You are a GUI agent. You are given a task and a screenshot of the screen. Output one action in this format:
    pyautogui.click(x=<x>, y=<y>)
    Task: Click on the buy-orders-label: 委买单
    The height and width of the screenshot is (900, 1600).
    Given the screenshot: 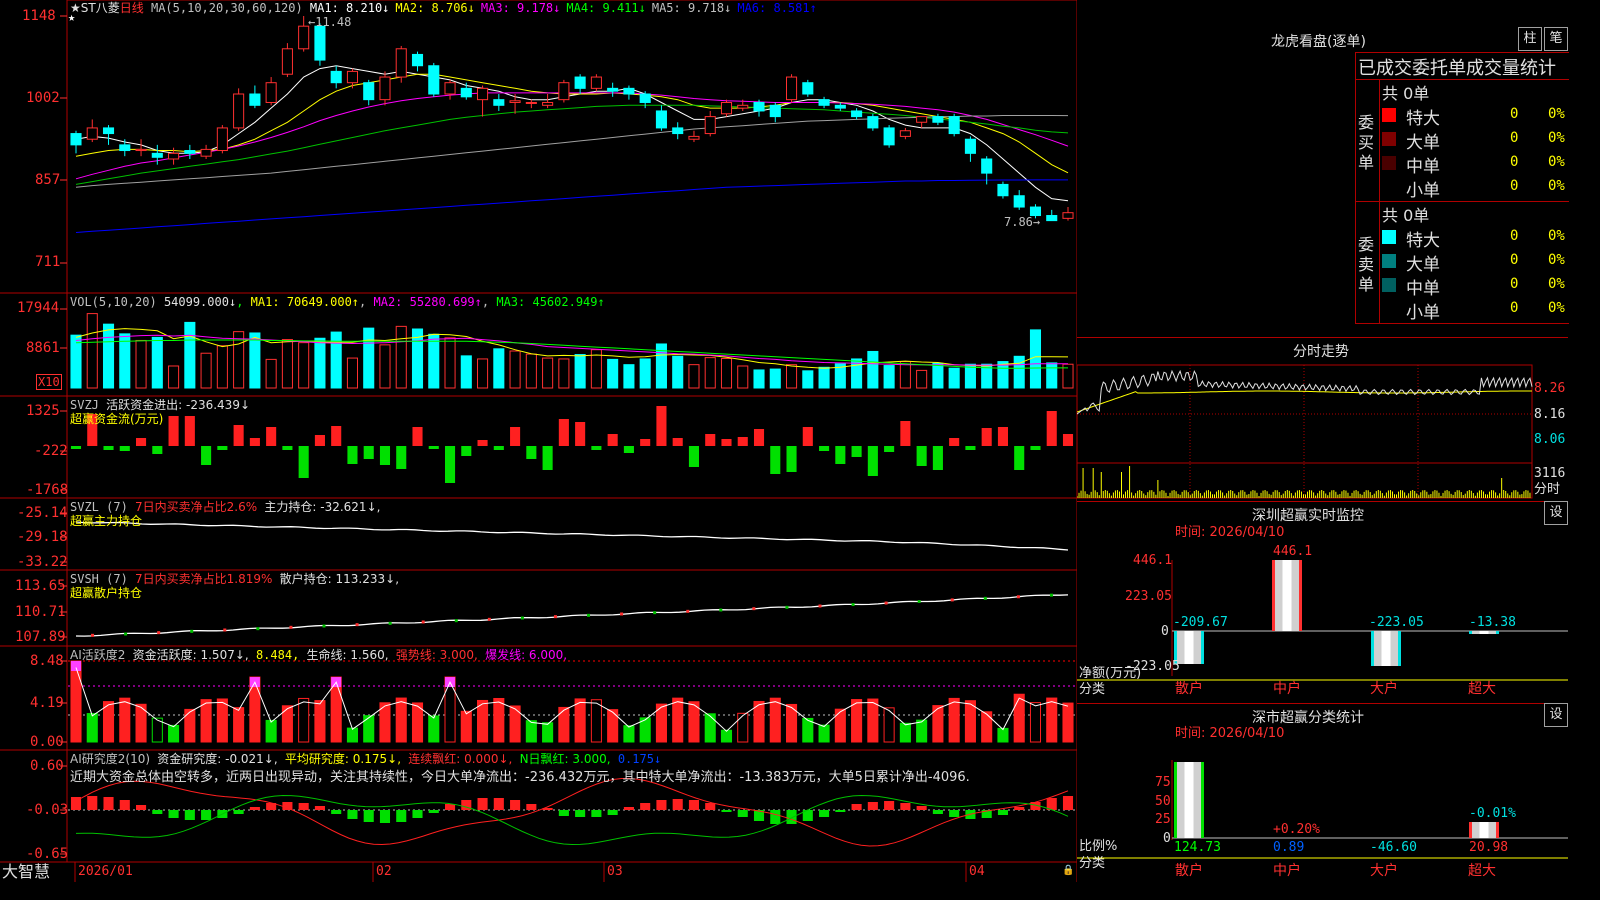 What is the action you would take?
    pyautogui.click(x=1366, y=142)
    